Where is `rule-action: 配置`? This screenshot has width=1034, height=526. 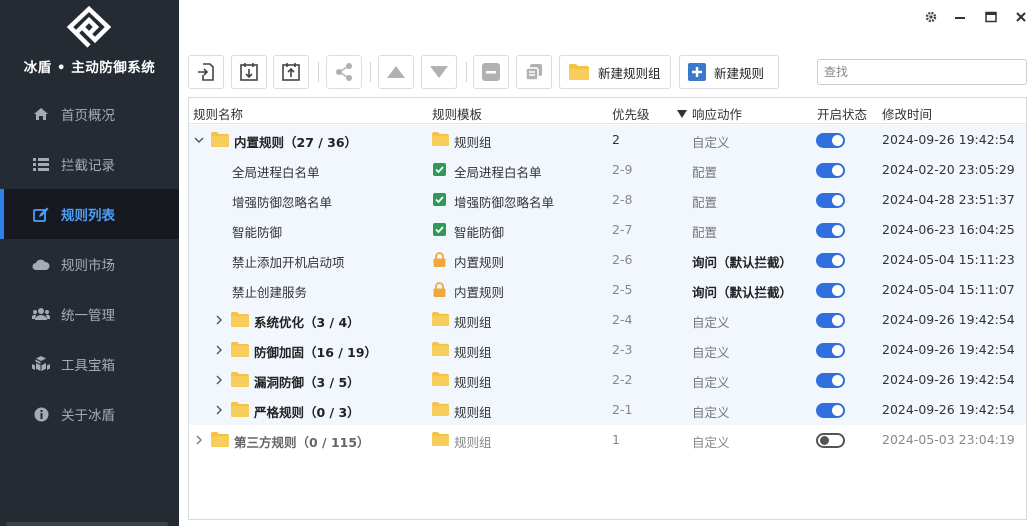
rule-action: 配置 is located at coordinates (705, 172).